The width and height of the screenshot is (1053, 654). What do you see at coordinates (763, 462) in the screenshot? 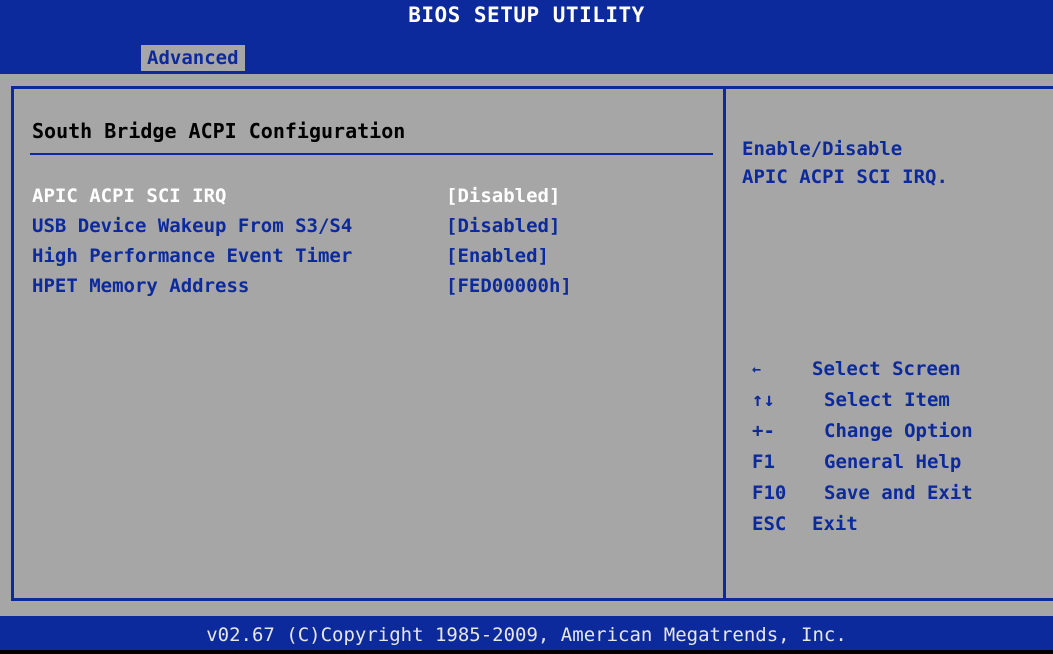
I see `f1-key: F1` at bounding box center [763, 462].